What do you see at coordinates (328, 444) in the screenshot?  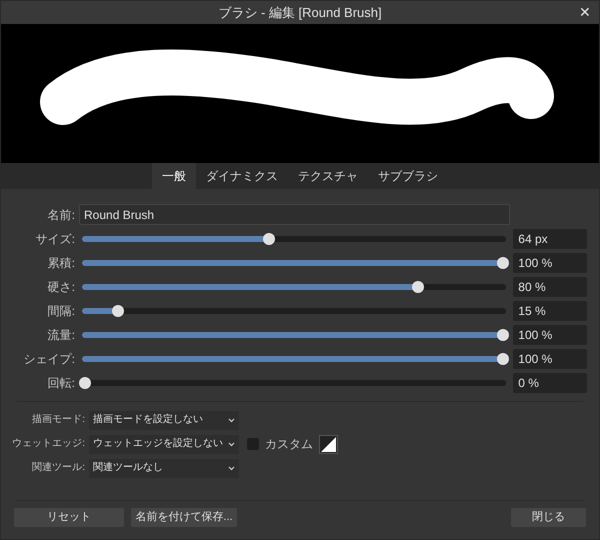 I see `edge-swatch-icon` at bounding box center [328, 444].